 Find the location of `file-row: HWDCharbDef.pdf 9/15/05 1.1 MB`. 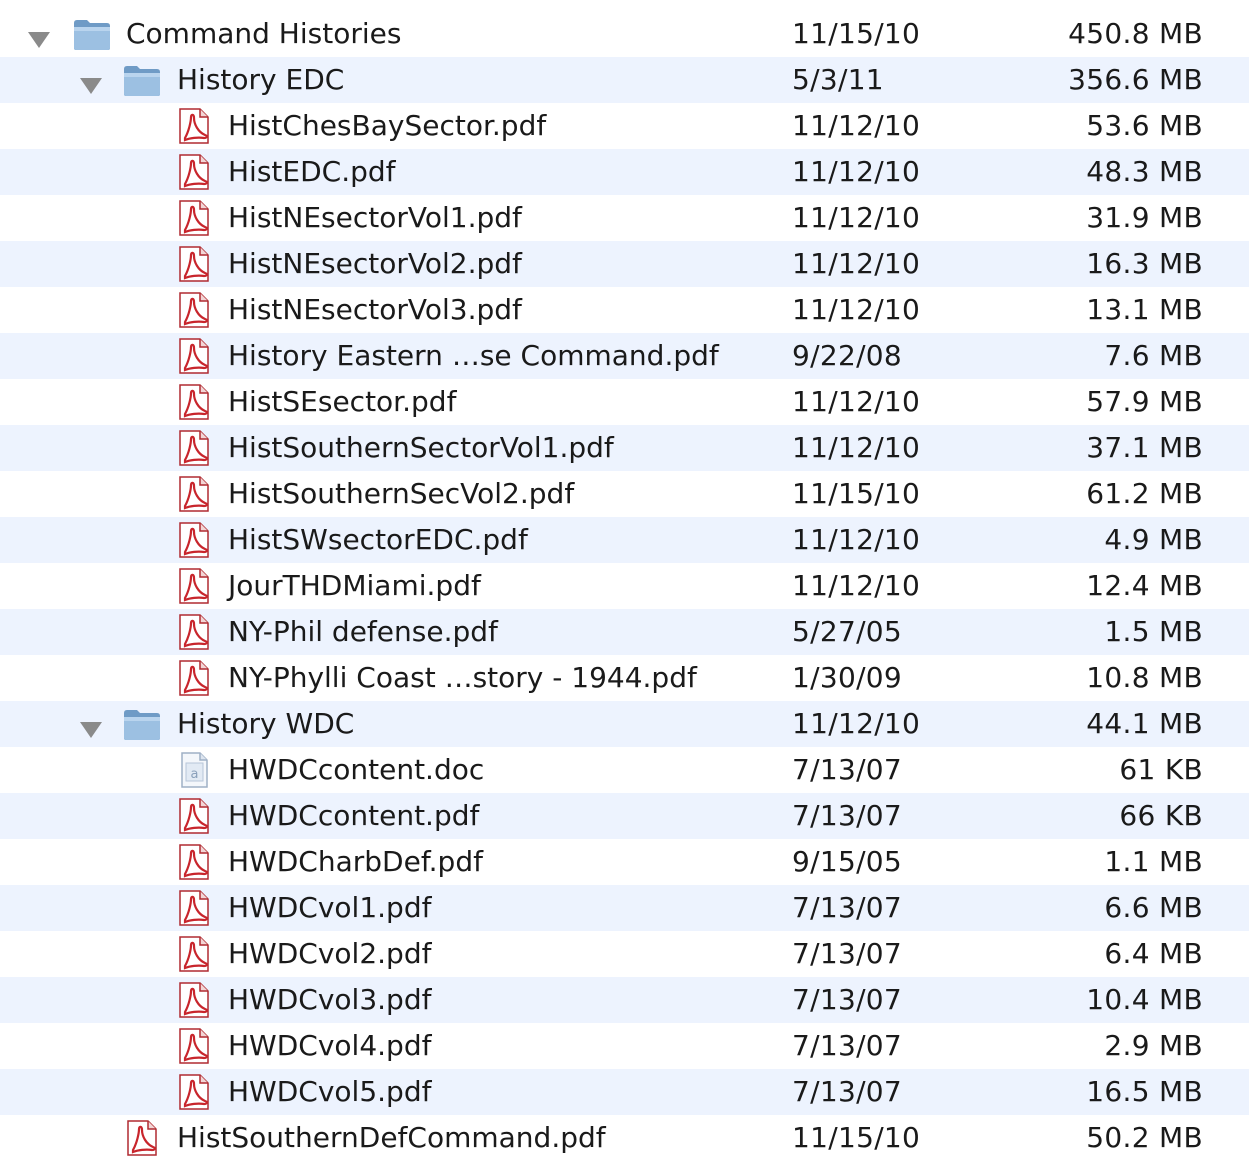

file-row: HWDCharbDef.pdf 9/15/05 1.1 MB is located at coordinates (624, 862).